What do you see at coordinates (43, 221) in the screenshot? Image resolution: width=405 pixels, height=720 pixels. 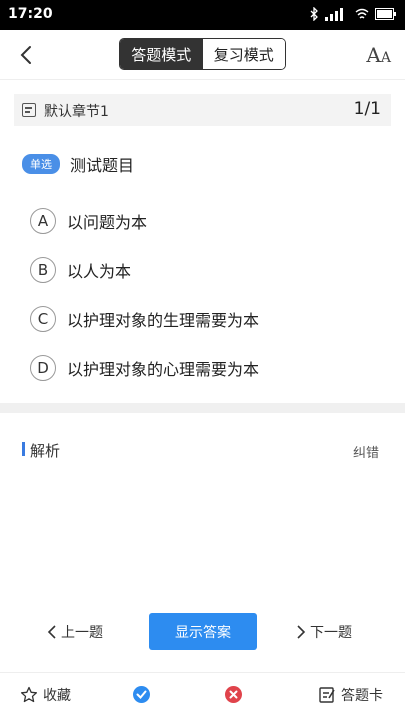 I see `option-letter: A` at bounding box center [43, 221].